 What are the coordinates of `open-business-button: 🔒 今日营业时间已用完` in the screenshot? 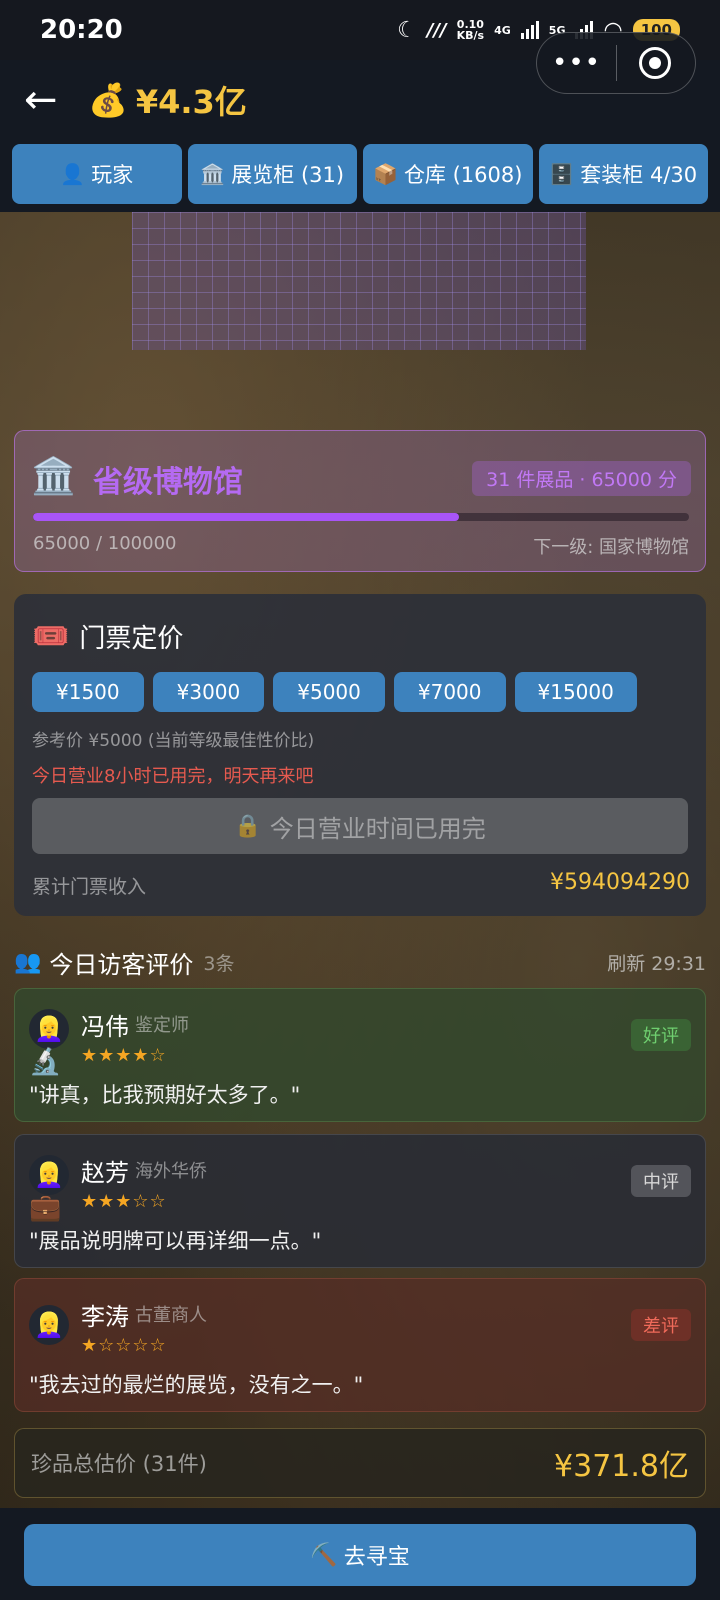 It's located at (360, 826).